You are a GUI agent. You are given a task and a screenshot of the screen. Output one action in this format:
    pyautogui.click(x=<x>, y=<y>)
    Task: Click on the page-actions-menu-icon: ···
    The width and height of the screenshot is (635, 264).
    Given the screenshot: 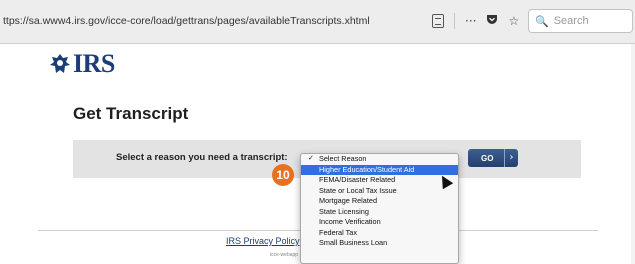 What is the action you would take?
    pyautogui.click(x=470, y=21)
    